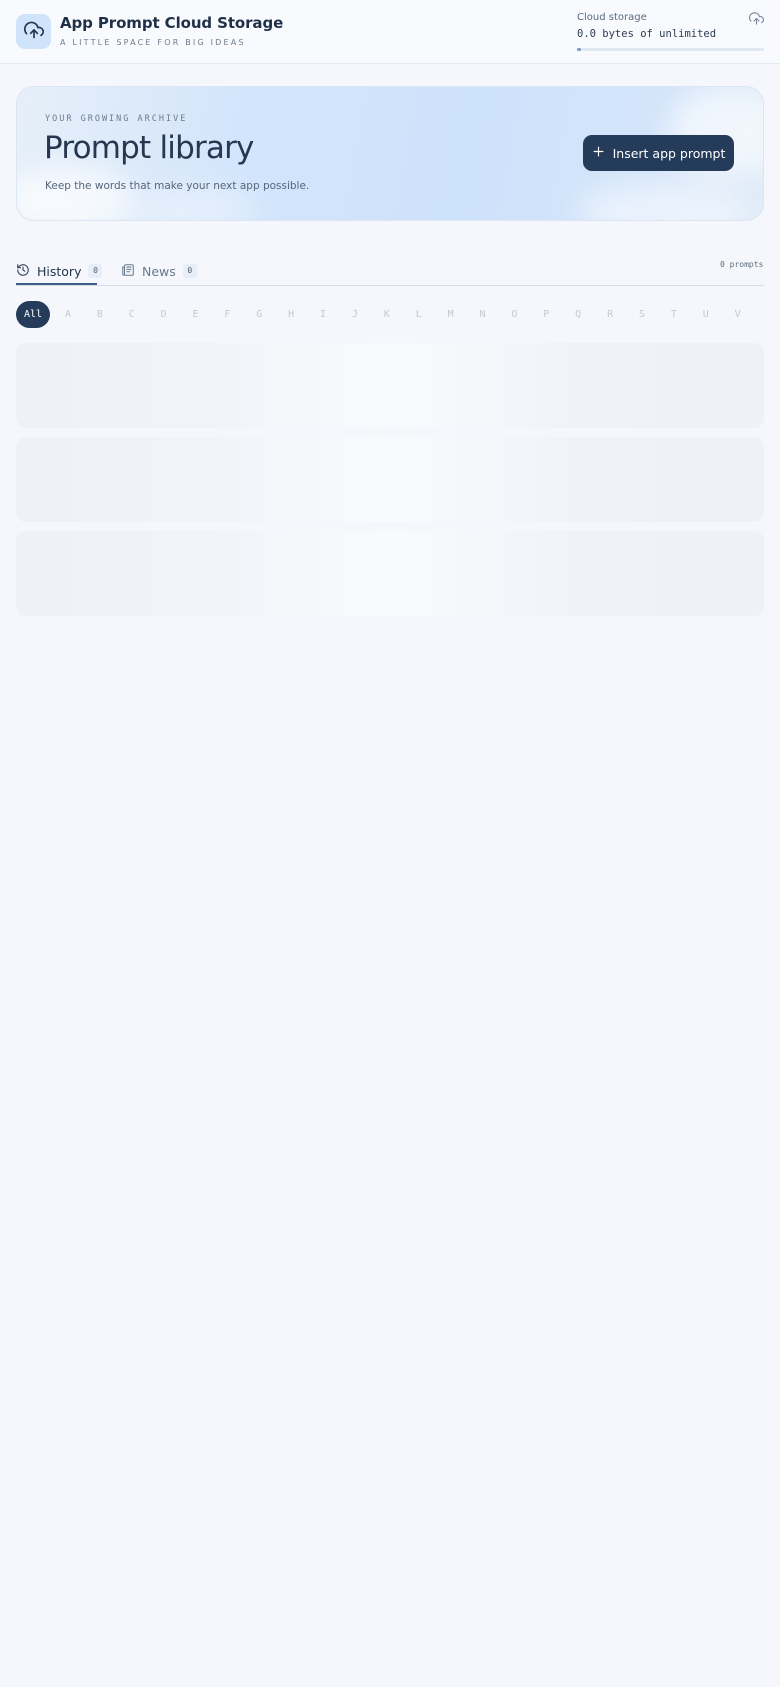 This screenshot has height=1687, width=780. What do you see at coordinates (116, 119) in the screenshot?
I see `hero-eyebrow: YOUR GROWING ARCHIVE` at bounding box center [116, 119].